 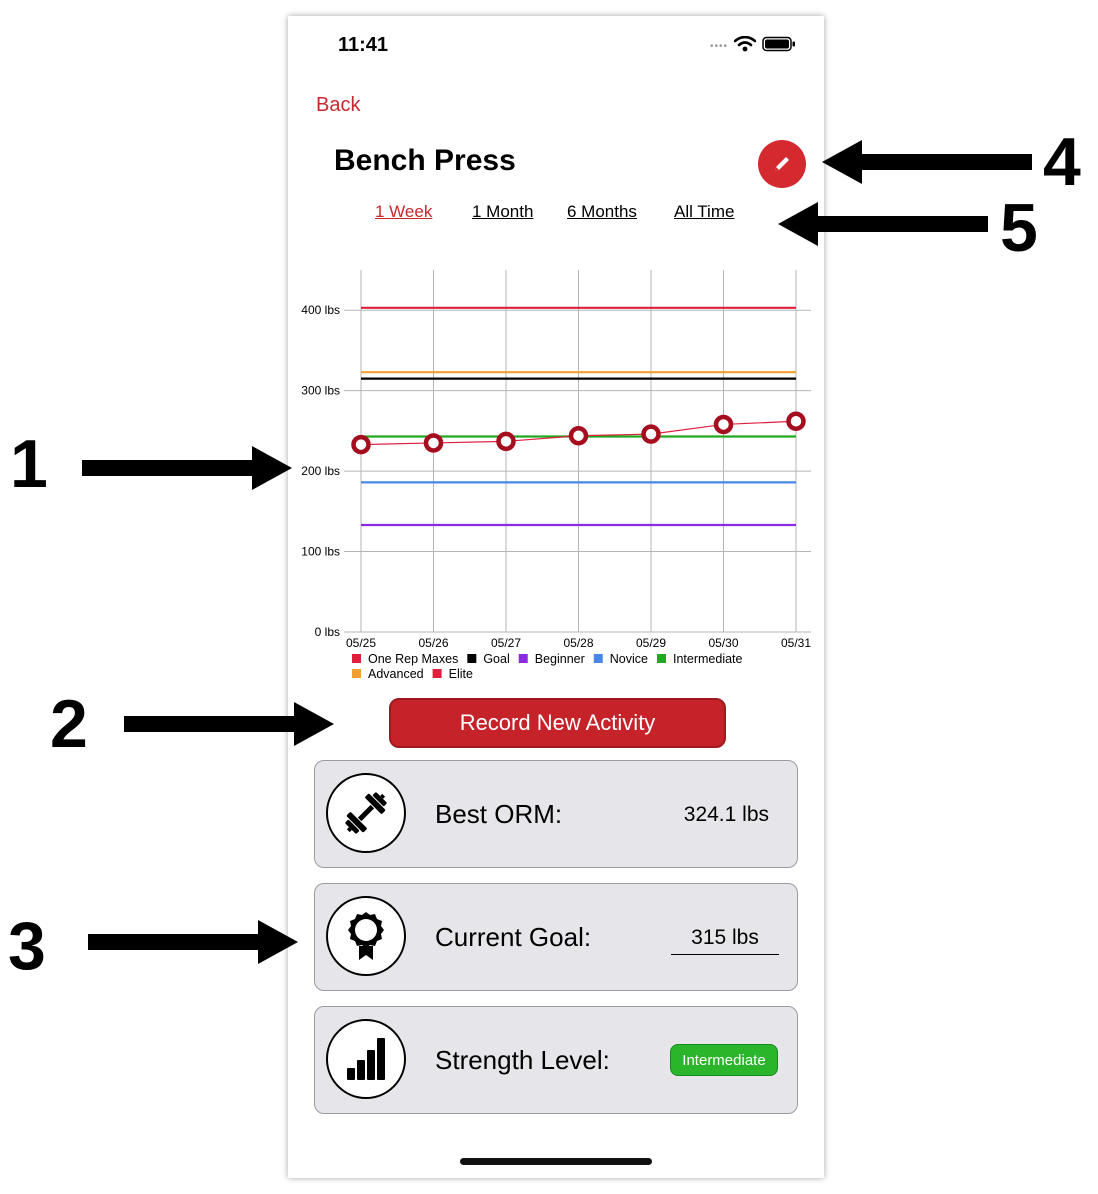 I want to click on bar-chart-icon, so click(x=366, y=1059).